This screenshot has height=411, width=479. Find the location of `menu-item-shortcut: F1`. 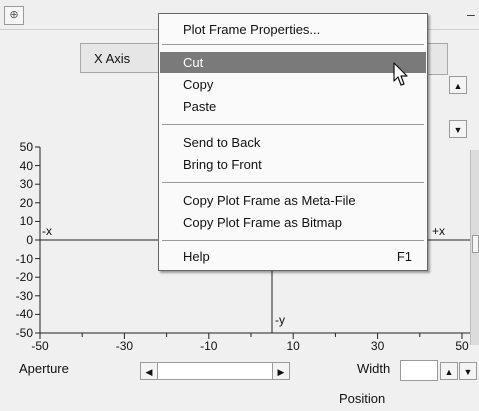

menu-item-shortcut: F1 is located at coordinates (404, 256).